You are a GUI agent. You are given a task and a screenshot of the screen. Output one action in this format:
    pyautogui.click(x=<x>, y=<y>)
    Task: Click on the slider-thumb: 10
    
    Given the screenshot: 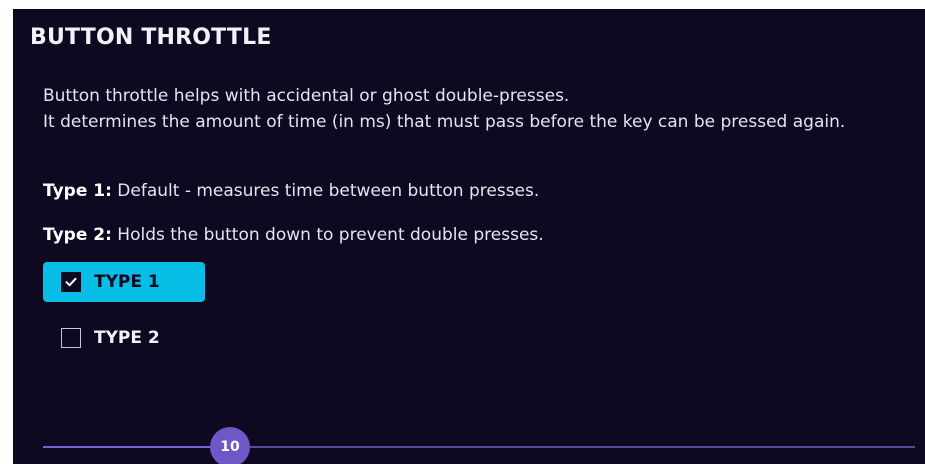 What is the action you would take?
    pyautogui.click(x=230, y=445)
    